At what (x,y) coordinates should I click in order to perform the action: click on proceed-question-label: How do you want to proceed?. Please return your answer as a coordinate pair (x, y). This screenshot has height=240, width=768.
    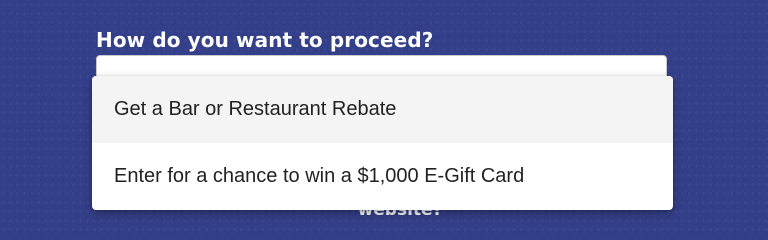
    Looking at the image, I should click on (265, 40).